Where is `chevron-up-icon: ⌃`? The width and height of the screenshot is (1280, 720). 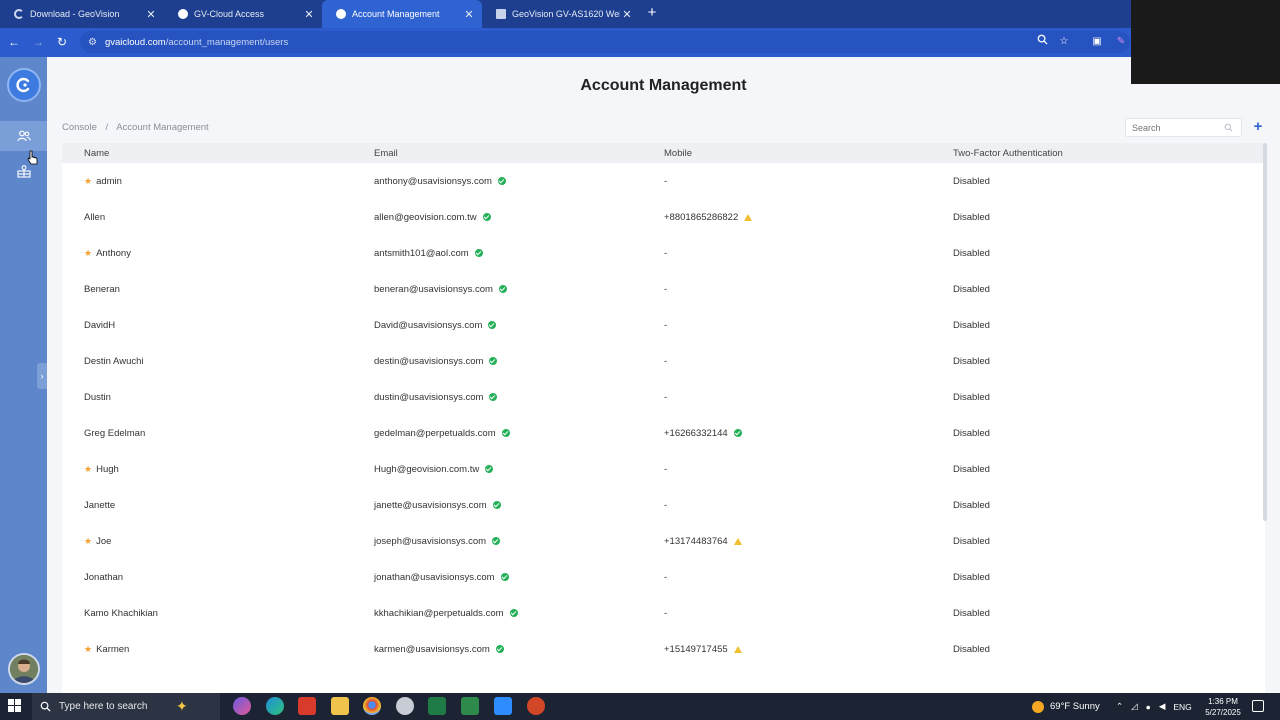 chevron-up-icon: ⌃ is located at coordinates (1119, 706).